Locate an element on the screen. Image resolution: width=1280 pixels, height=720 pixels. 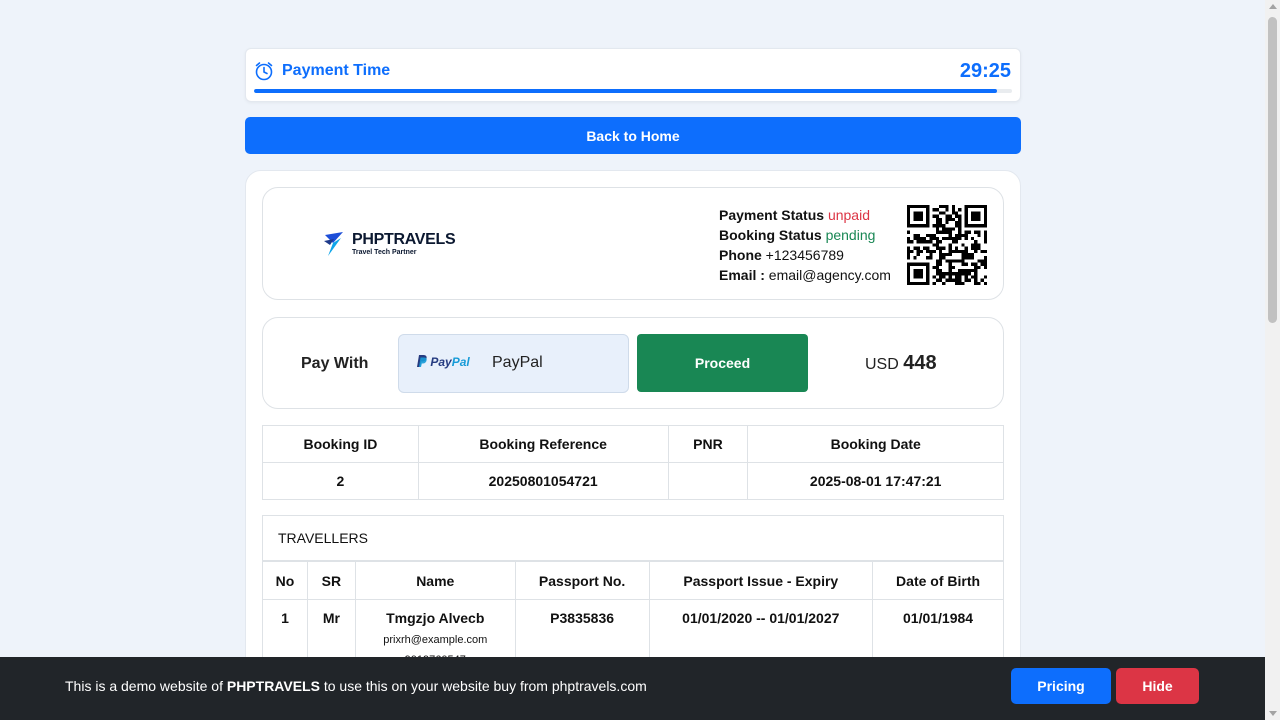
payment-method-name: PayPal is located at coordinates (517, 362).